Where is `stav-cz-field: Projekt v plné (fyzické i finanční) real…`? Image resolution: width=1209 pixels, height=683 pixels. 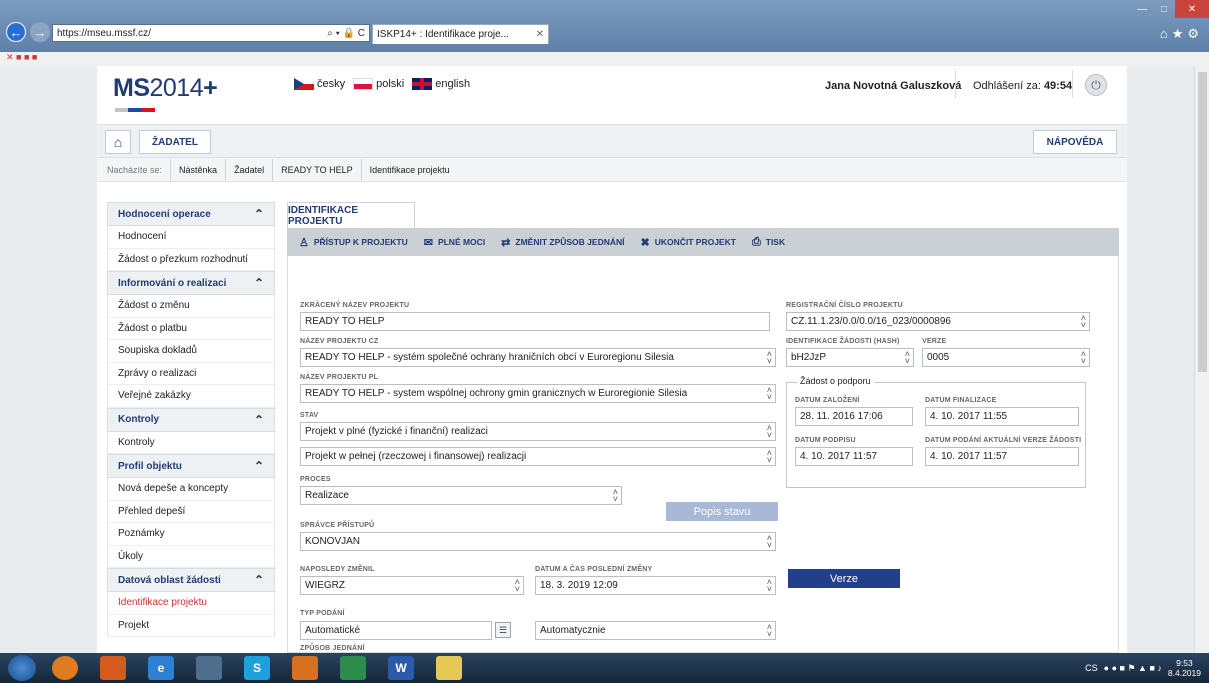
stav-cz-field: Projekt v plné (fyzické i finanční) real… is located at coordinates (538, 431).